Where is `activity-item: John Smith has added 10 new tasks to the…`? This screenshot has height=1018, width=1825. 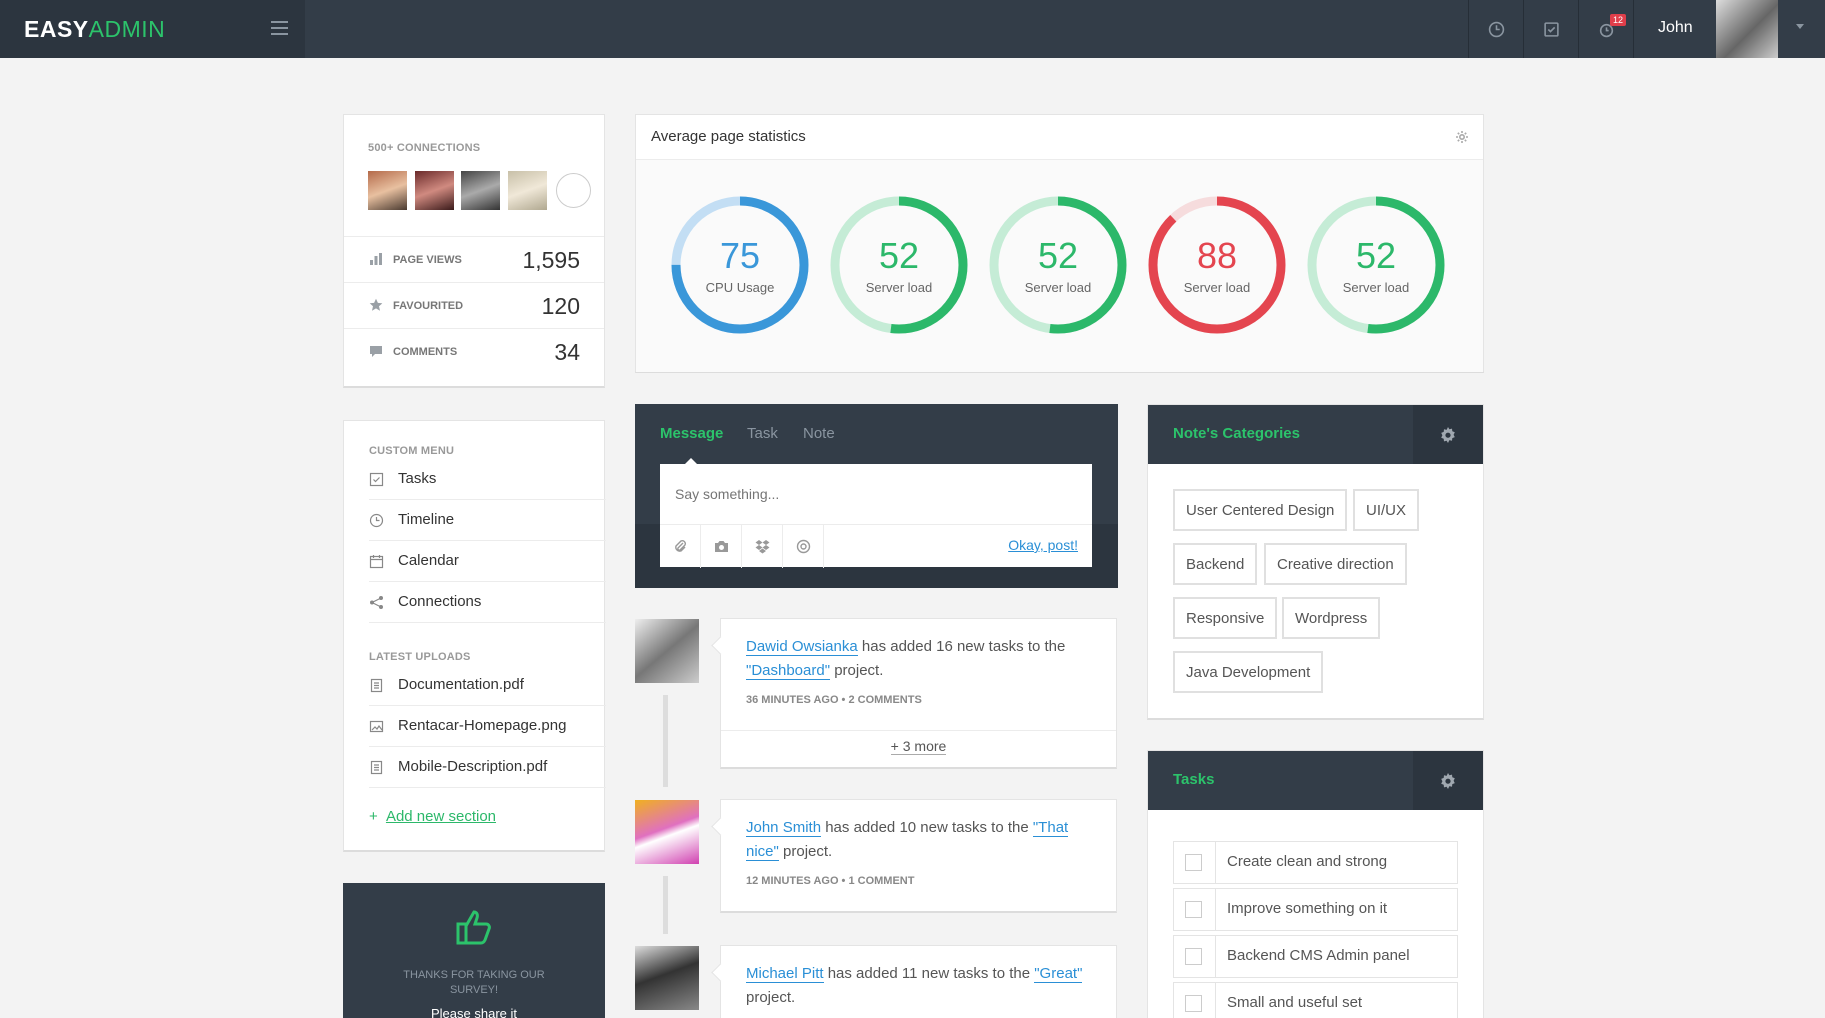 activity-item: John Smith has added 10 new tasks to the… is located at coordinates (918, 856).